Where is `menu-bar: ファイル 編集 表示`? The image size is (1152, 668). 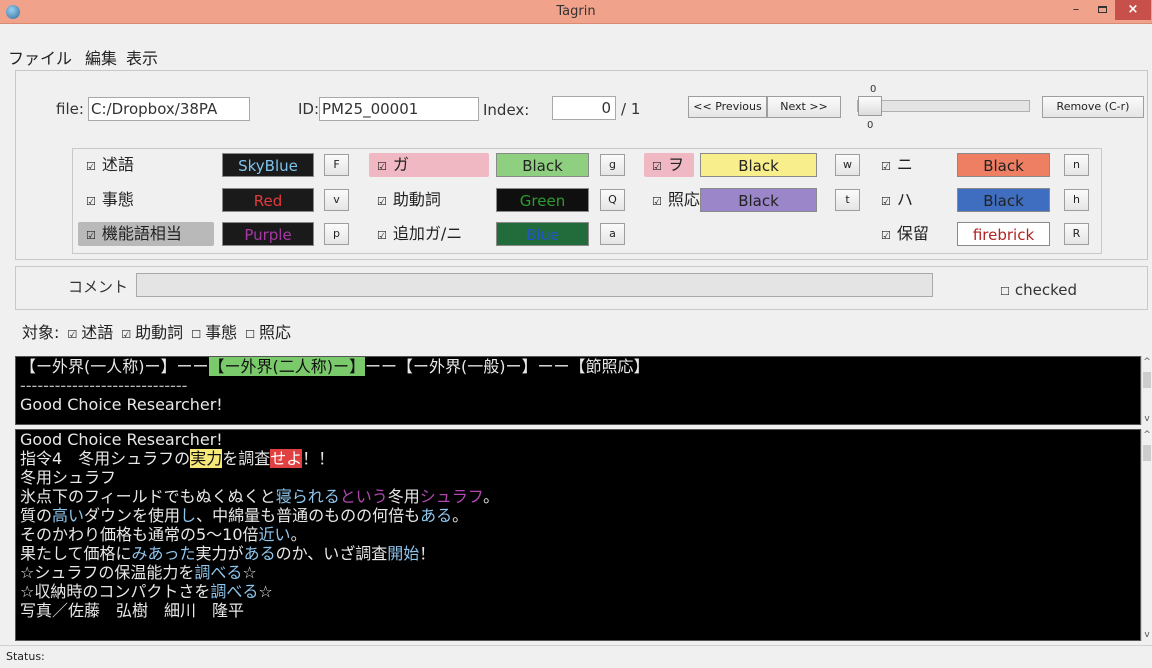
menu-bar: ファイル 編集 表示 is located at coordinates (576, 55).